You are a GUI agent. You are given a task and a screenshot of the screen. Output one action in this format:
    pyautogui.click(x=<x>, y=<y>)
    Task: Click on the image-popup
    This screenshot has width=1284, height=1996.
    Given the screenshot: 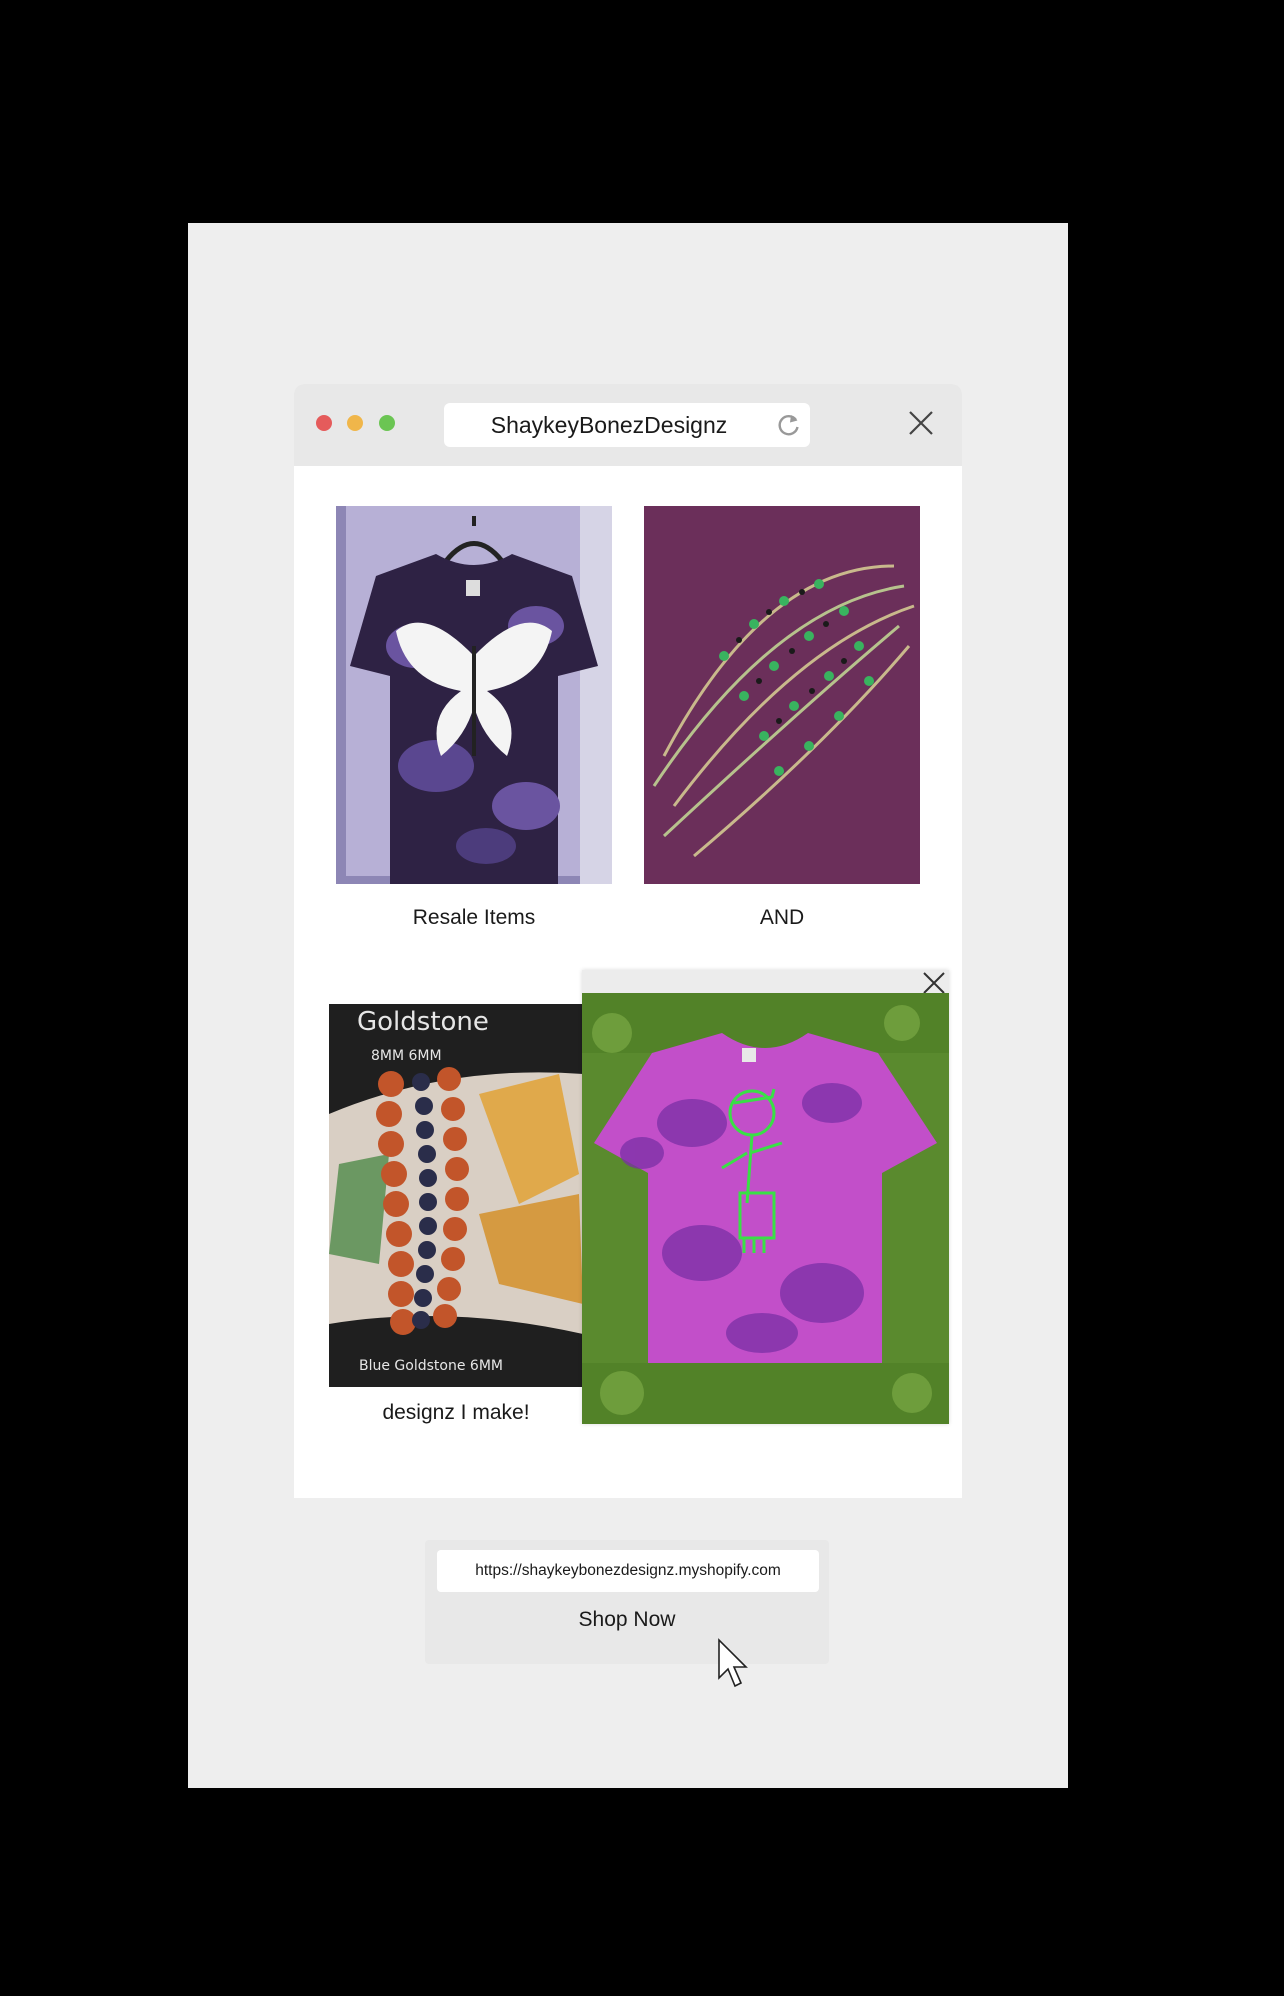 What is the action you would take?
    pyautogui.click(x=765, y=1197)
    